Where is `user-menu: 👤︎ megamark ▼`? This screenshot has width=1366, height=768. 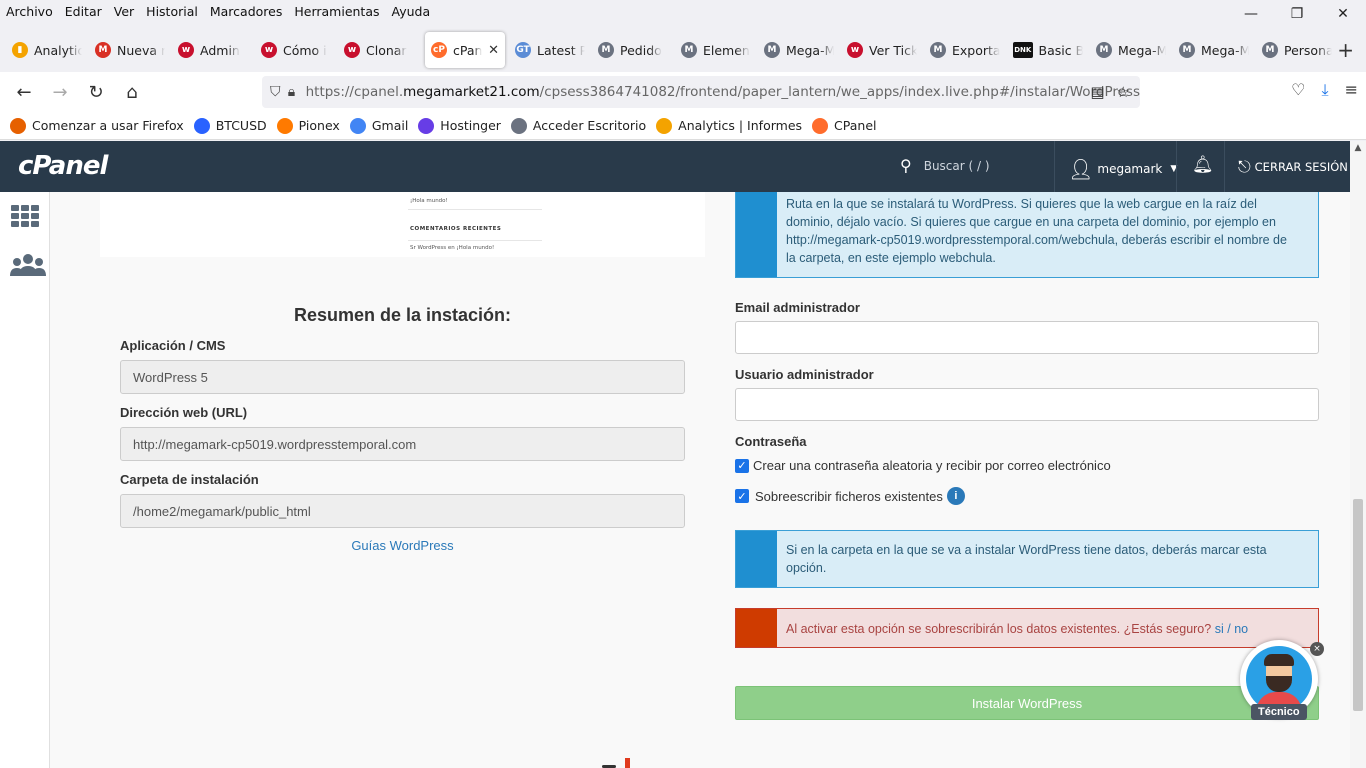
user-menu: 👤︎ megamark ▼ is located at coordinates (1122, 169).